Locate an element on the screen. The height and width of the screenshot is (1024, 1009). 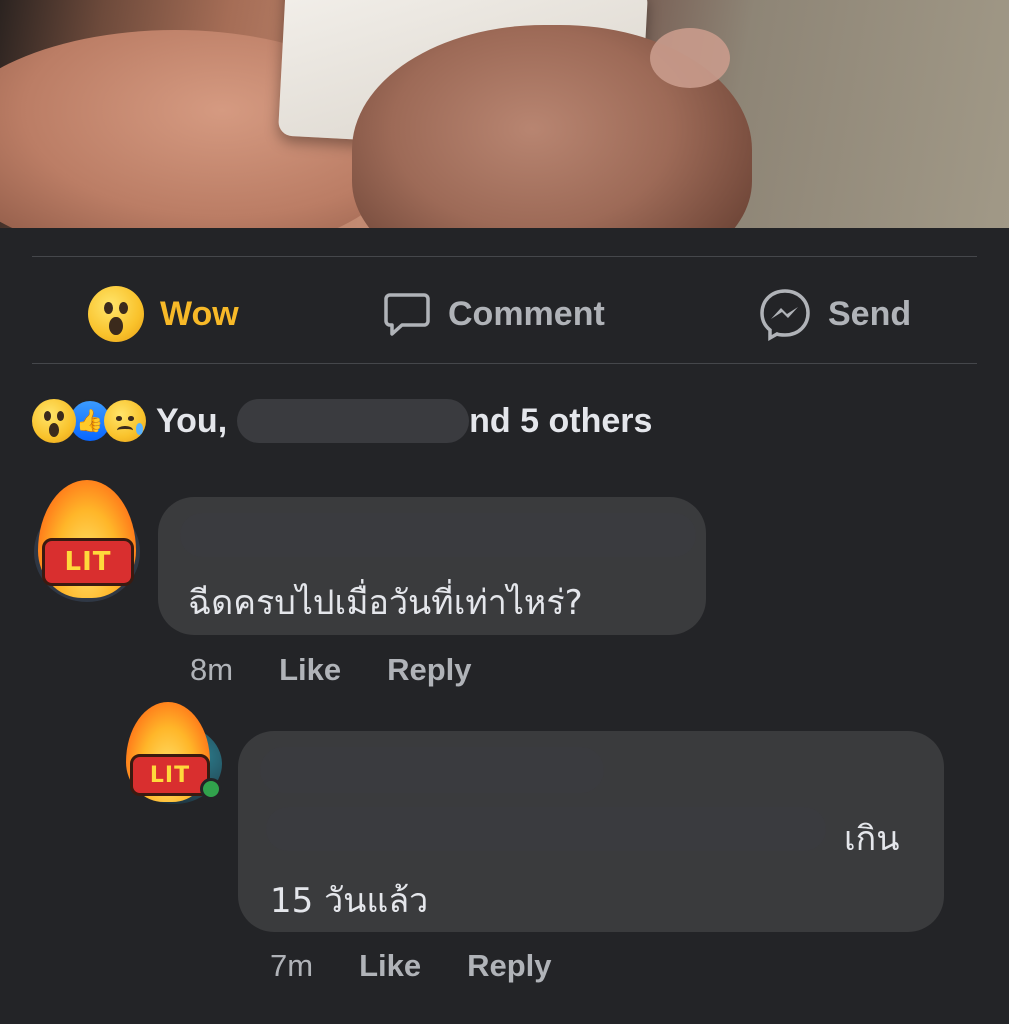
send-label: Send is located at coordinates (870, 313).